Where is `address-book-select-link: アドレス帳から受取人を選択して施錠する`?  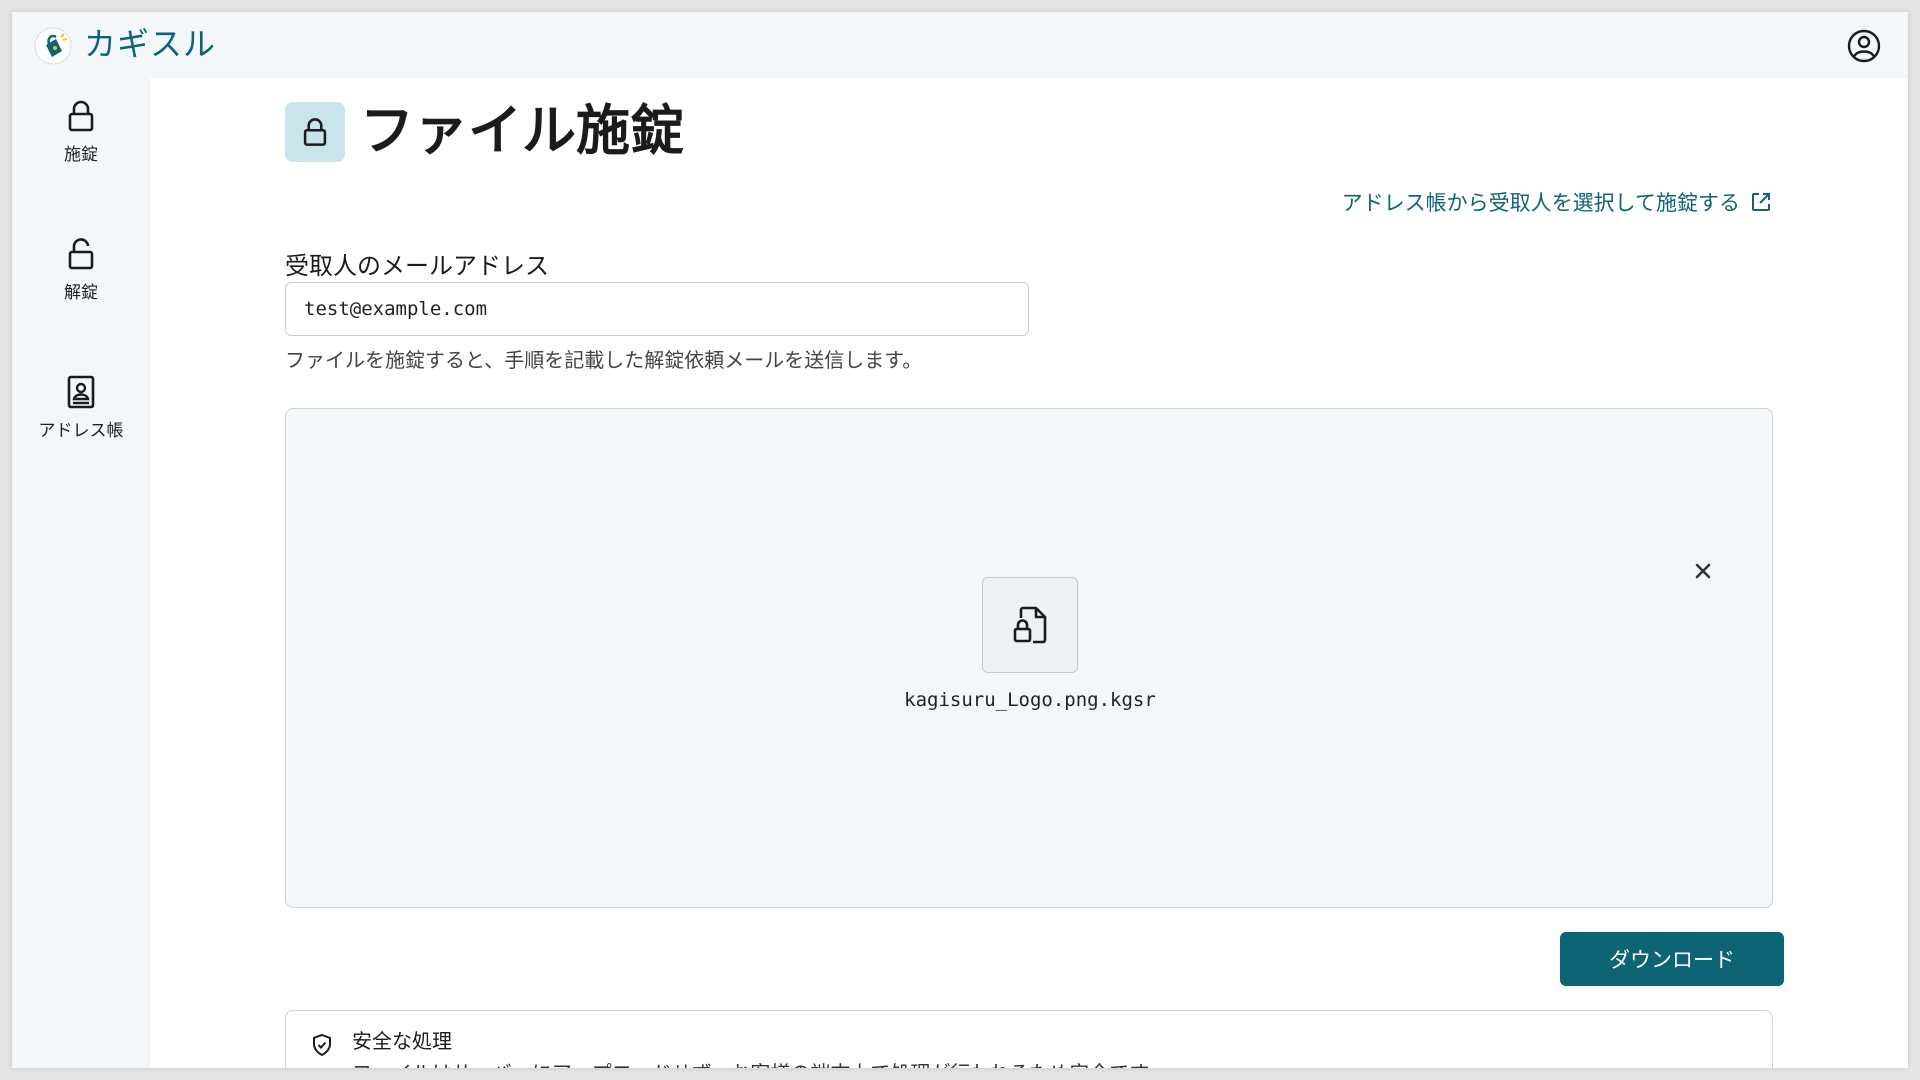 address-book-select-link: アドレス帳から受取人を選択して施錠する is located at coordinates (1557, 202).